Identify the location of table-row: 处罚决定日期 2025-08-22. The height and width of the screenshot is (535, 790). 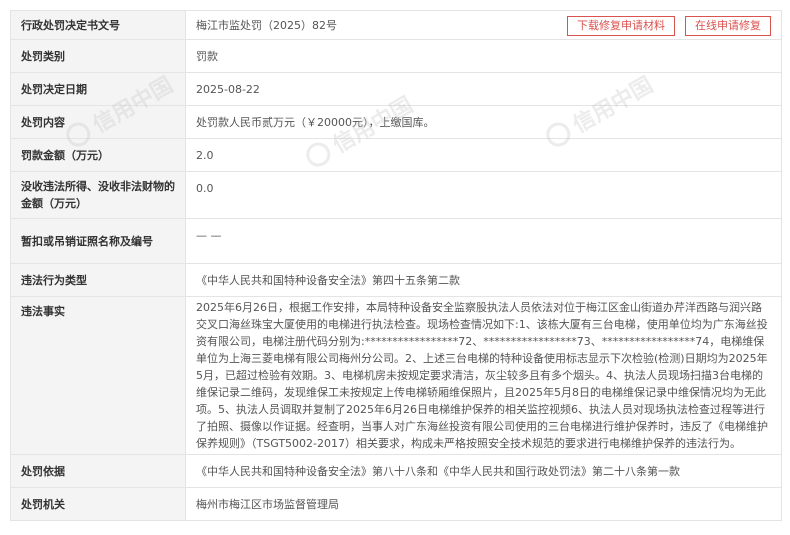
(396, 89).